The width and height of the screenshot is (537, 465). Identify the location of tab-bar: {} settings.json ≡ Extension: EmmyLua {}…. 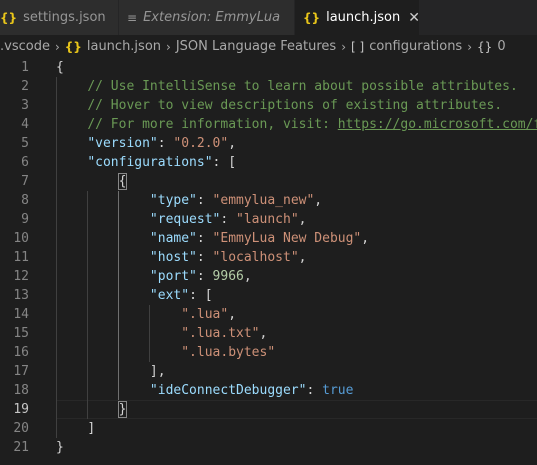
(268, 17).